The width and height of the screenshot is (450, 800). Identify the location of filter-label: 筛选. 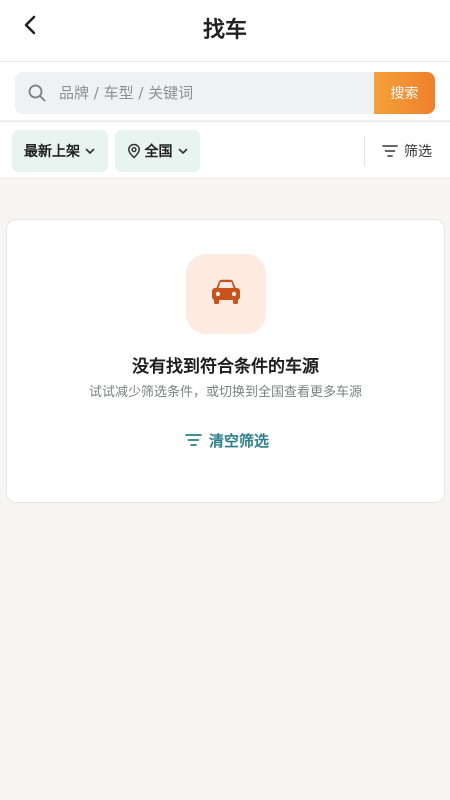
(418, 152).